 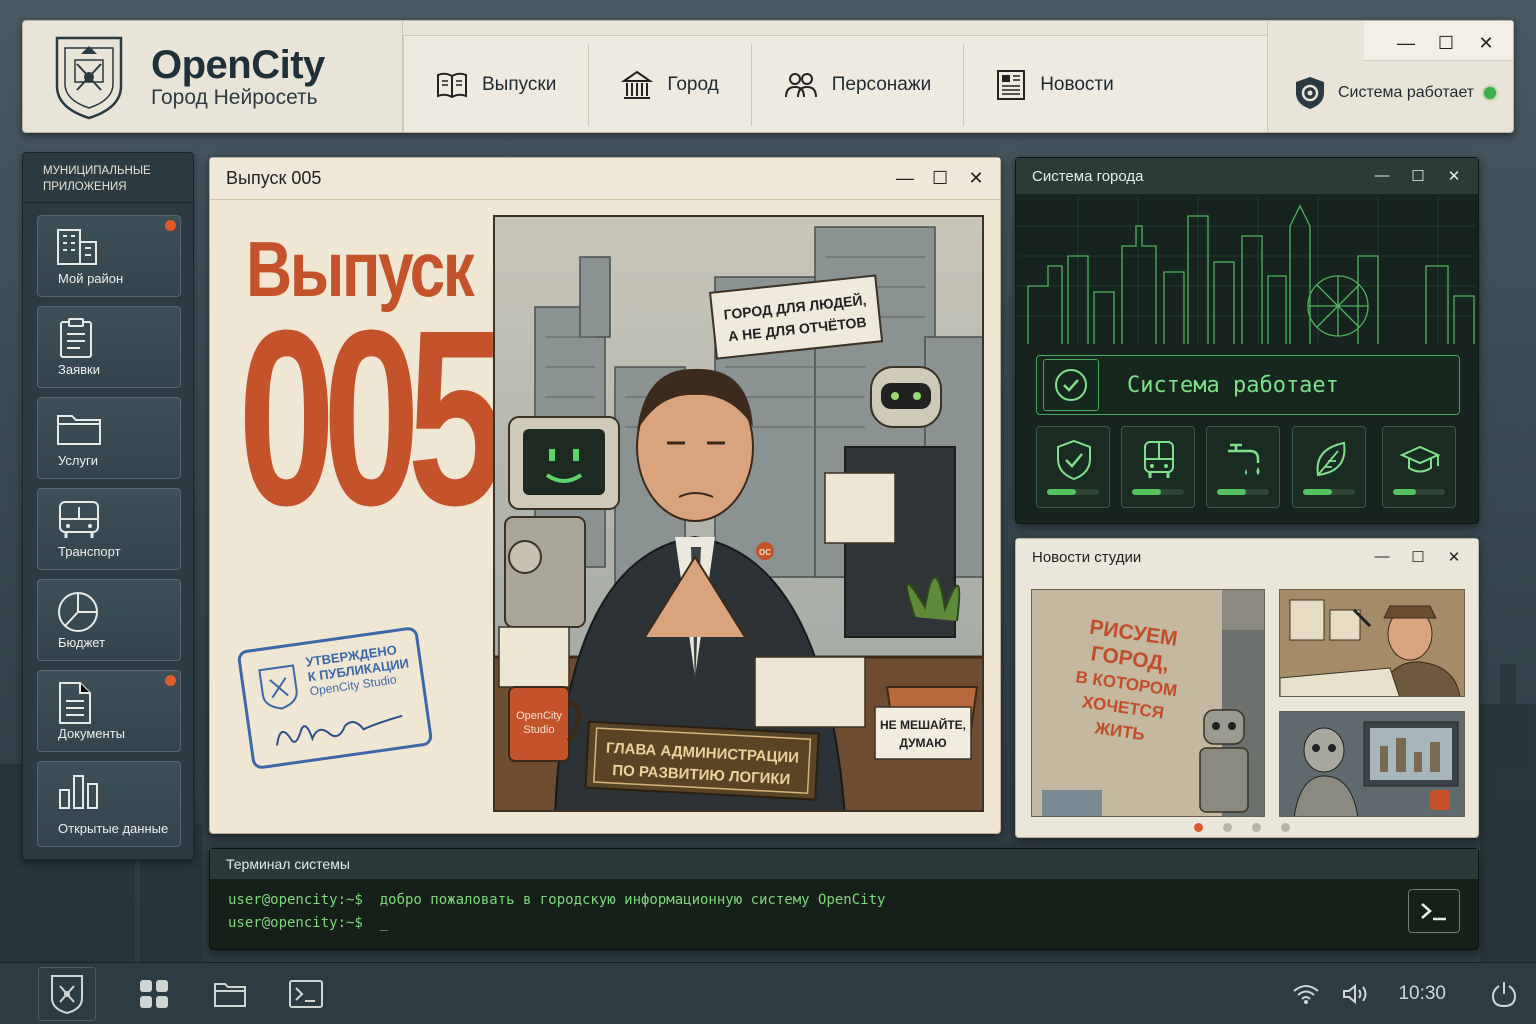 I want to click on grid-icon, so click(x=154, y=993).